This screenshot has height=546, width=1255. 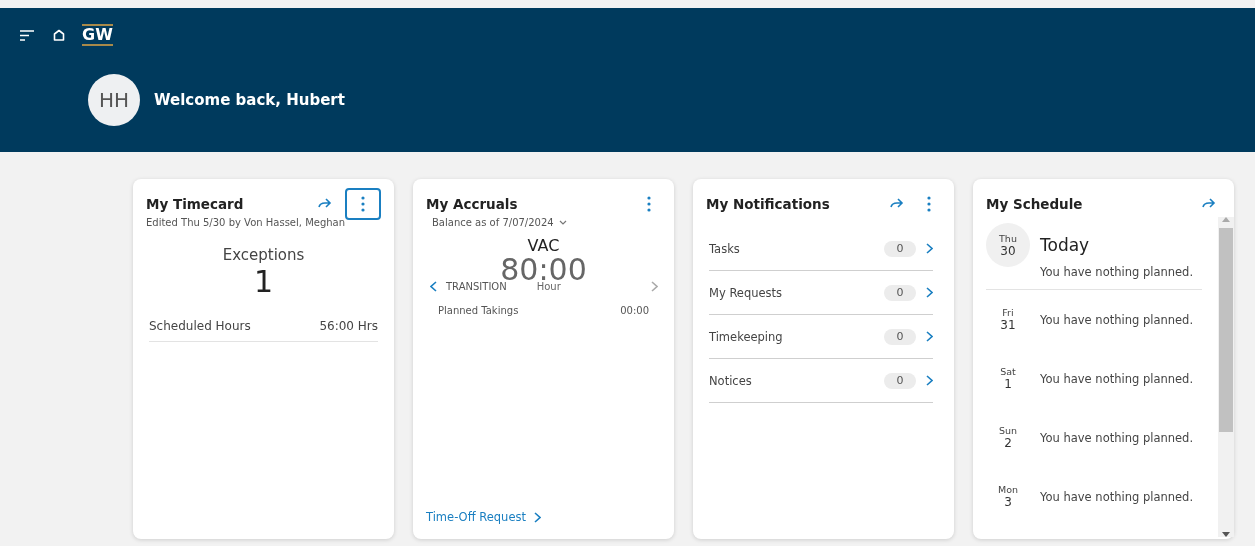 I want to click on balance-date-select: Balance as of 7/07/2024, so click(x=543, y=222).